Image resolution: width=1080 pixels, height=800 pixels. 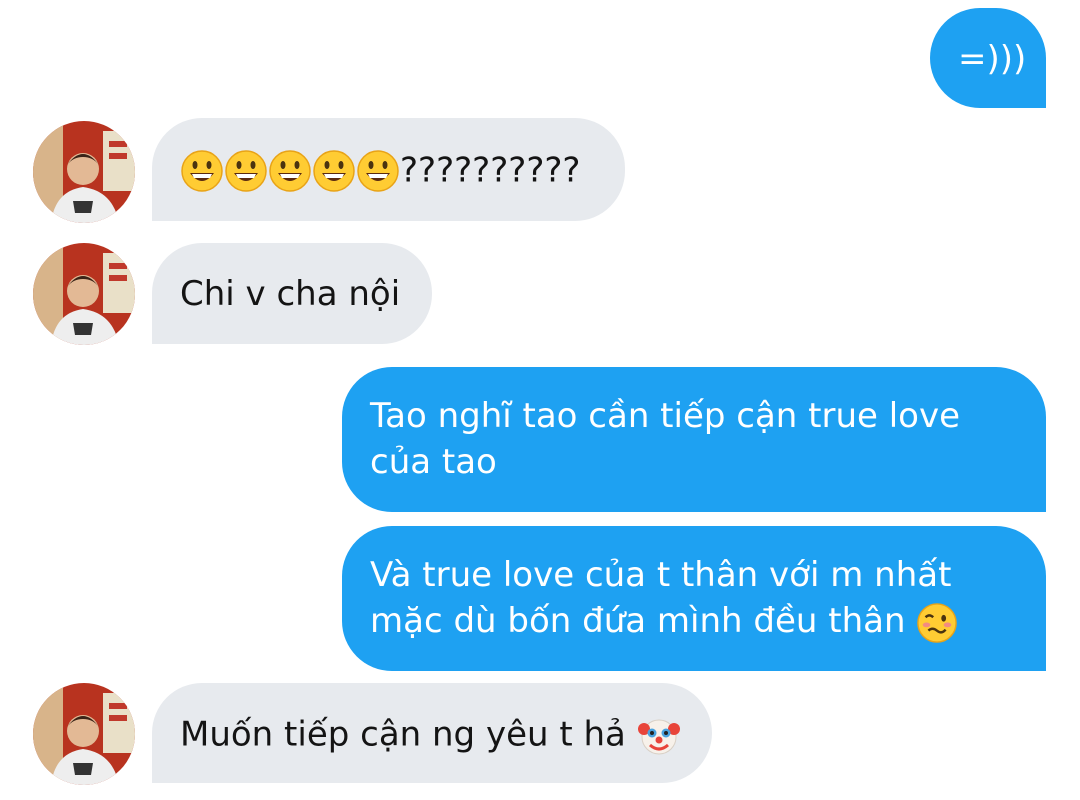 What do you see at coordinates (638, 621) in the screenshot?
I see `message-text-line: mặc dù bốn đứa mình đều thân` at bounding box center [638, 621].